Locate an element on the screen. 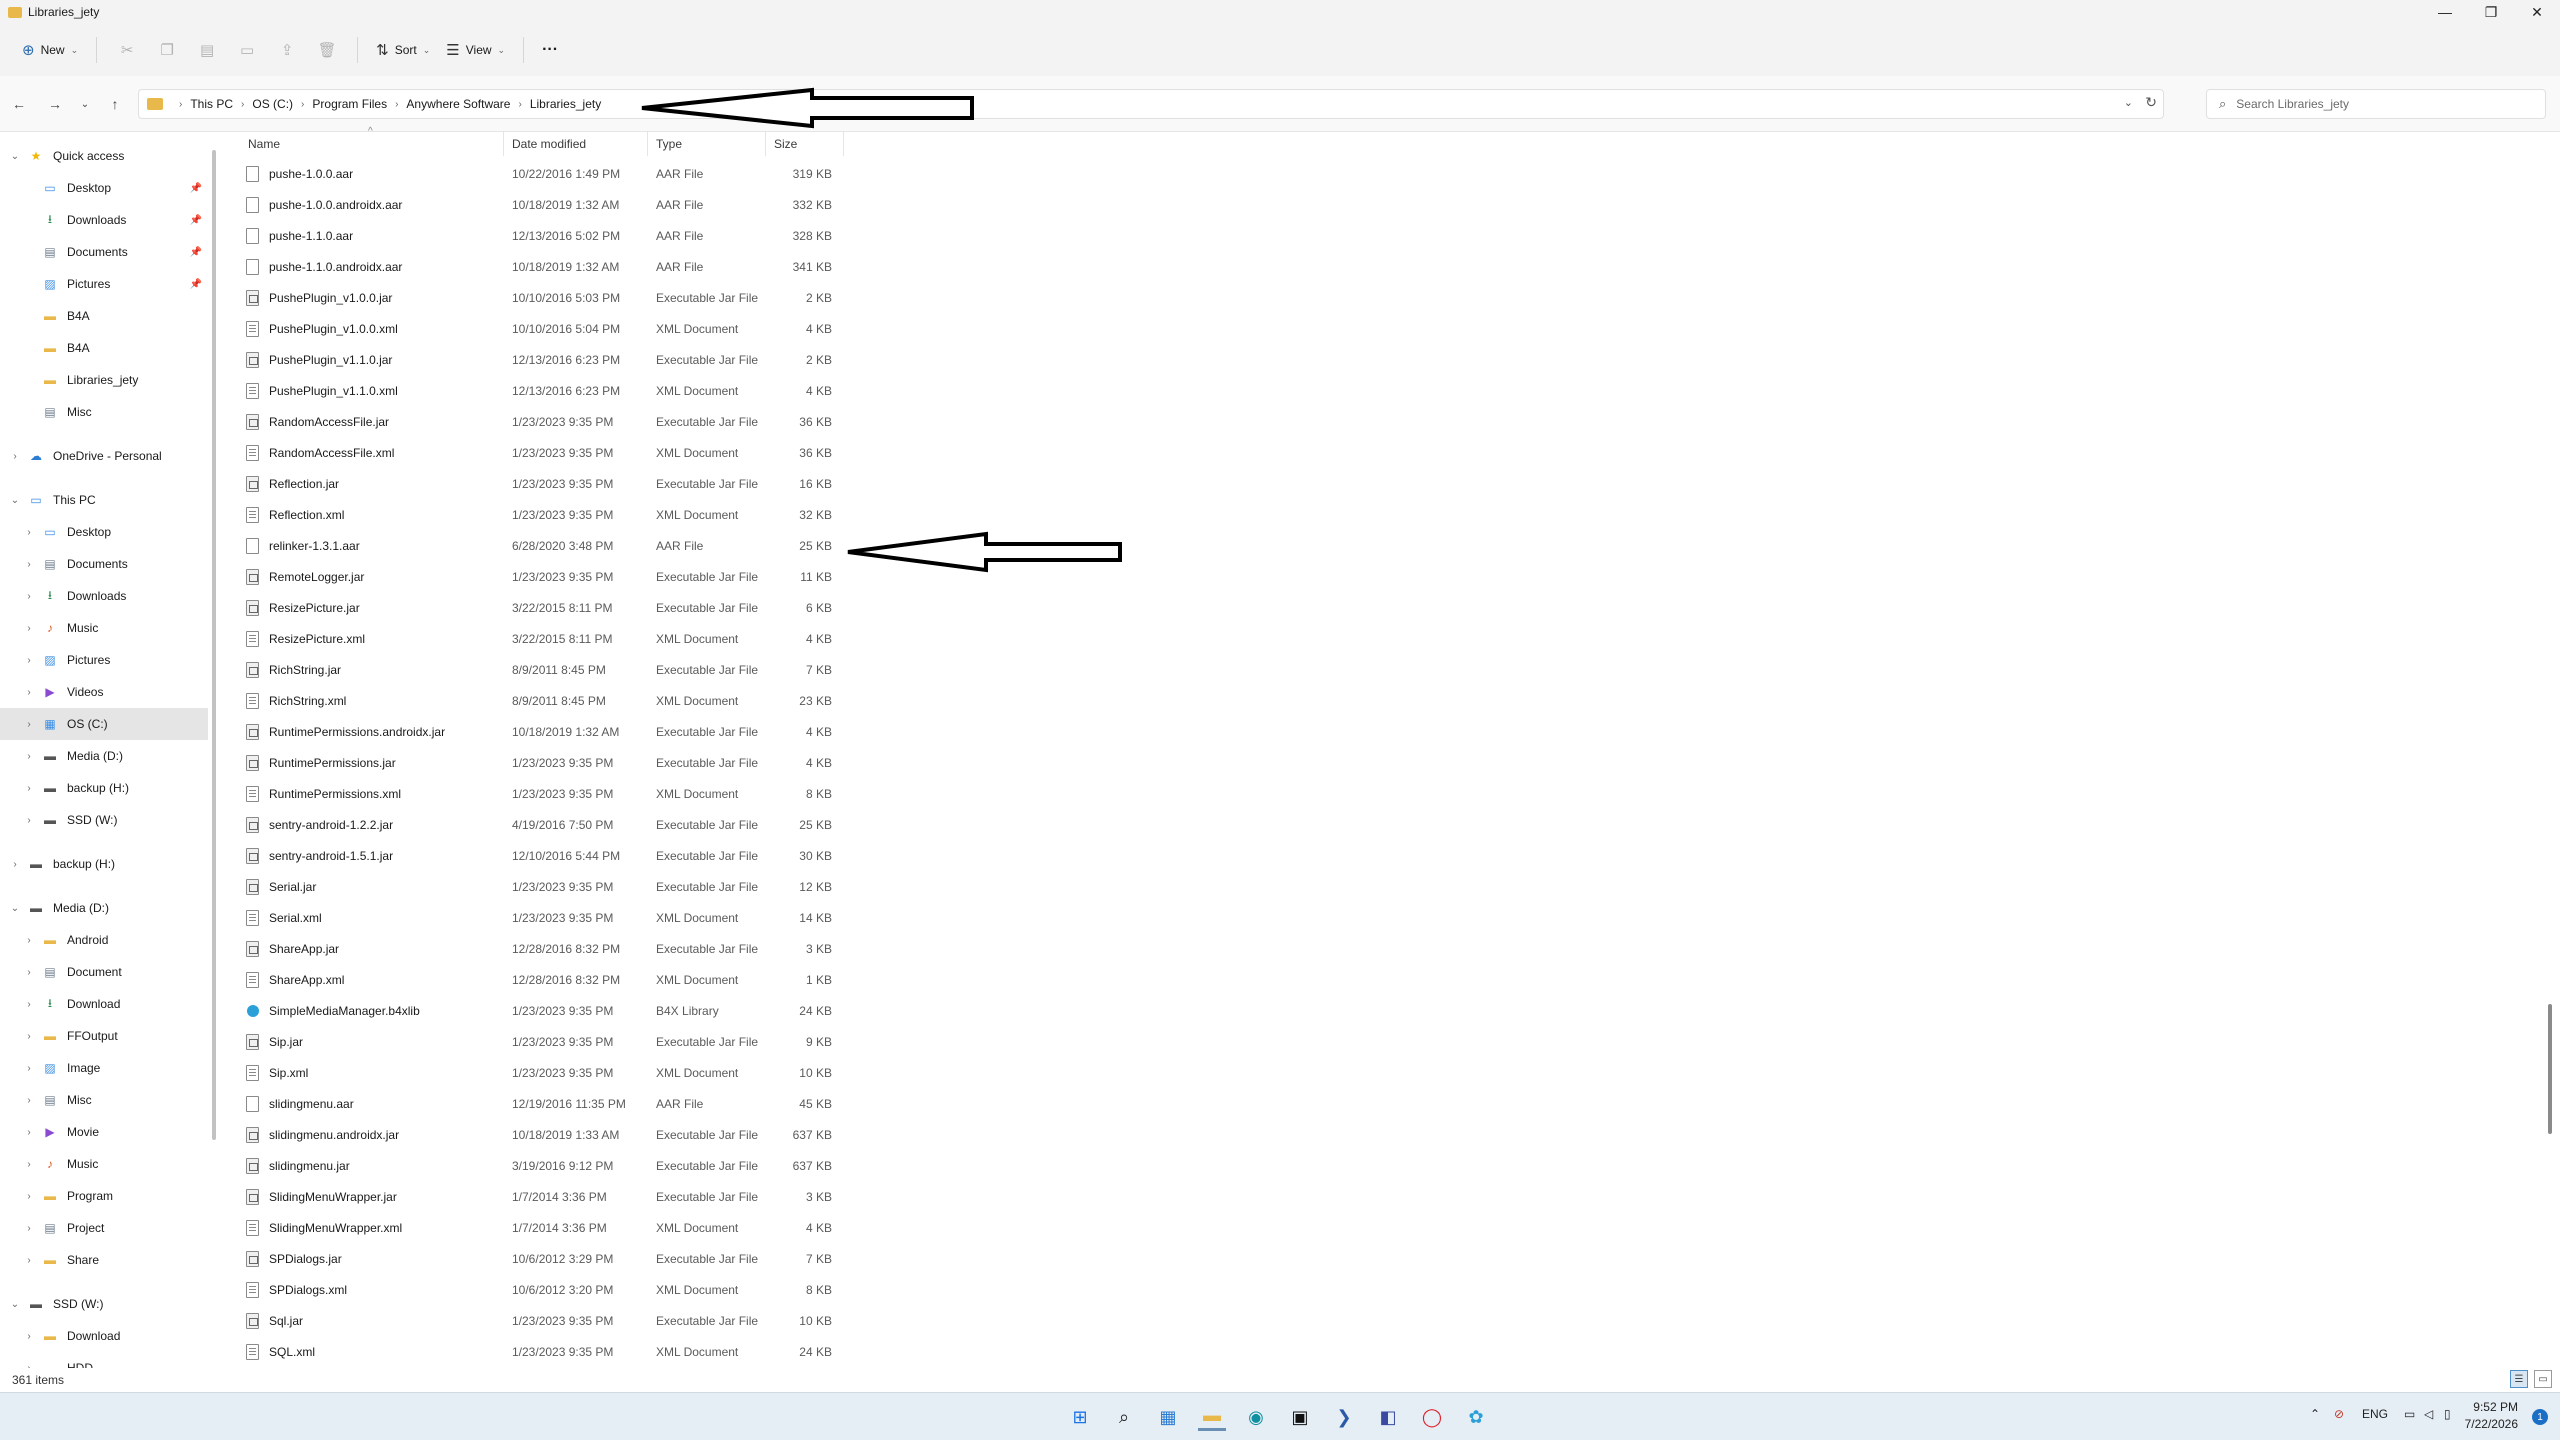  sidebar-item: › ⭳ Downloads is located at coordinates (104, 596).